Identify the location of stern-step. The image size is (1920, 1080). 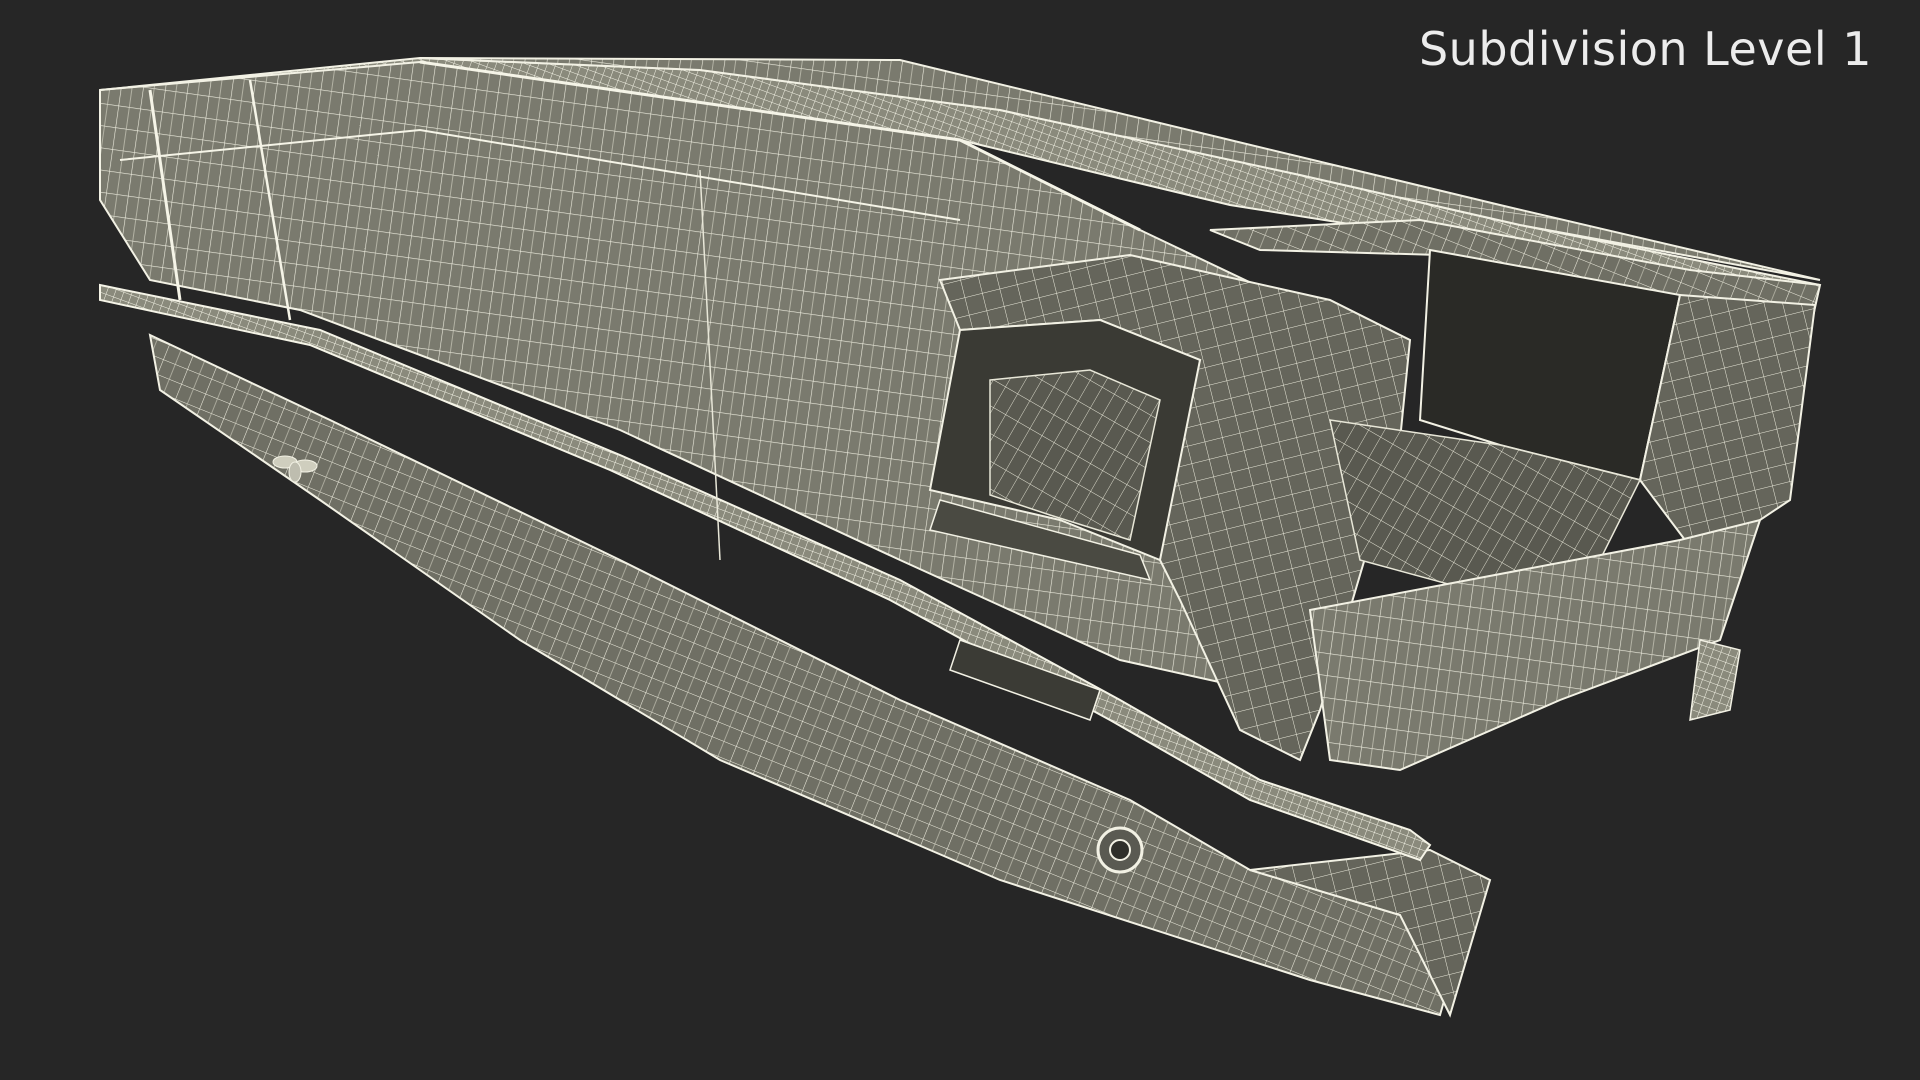
(1715, 680).